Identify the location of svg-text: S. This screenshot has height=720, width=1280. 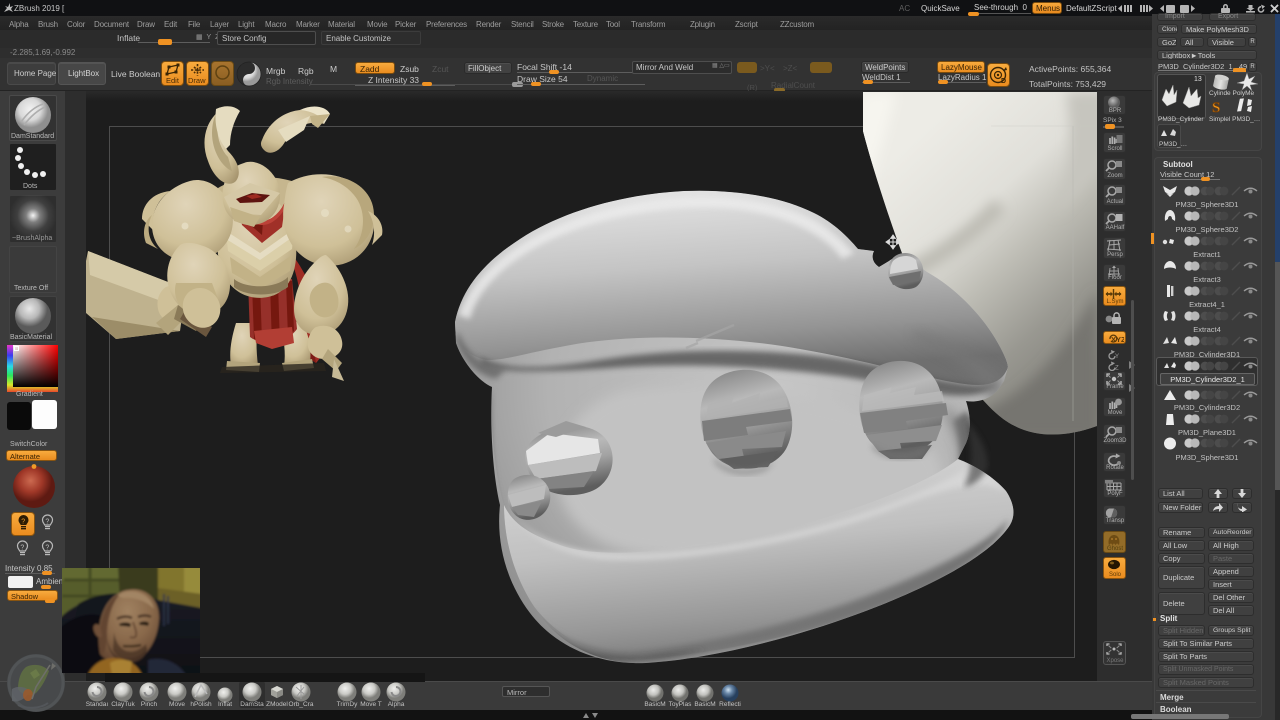
(1216, 107).